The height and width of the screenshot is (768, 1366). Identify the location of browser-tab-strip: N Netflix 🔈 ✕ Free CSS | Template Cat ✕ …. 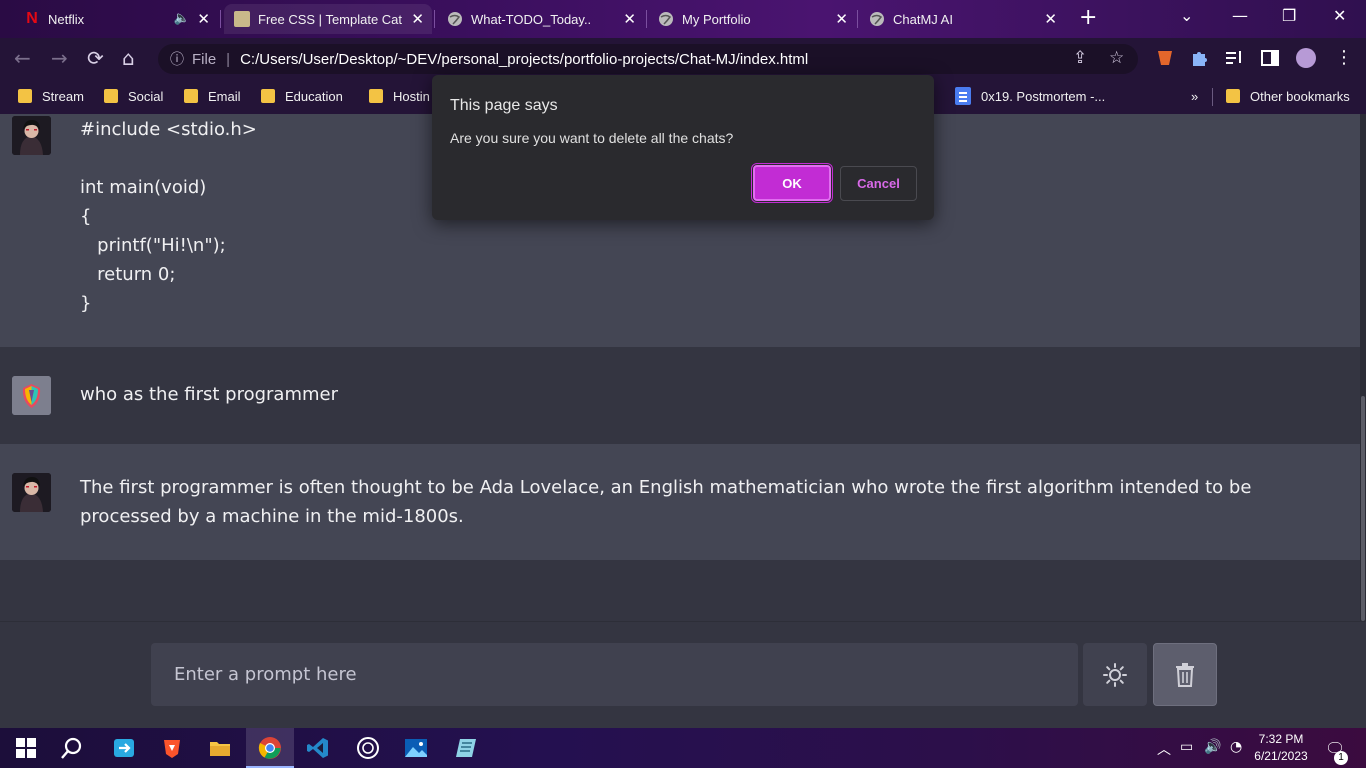
(683, 19).